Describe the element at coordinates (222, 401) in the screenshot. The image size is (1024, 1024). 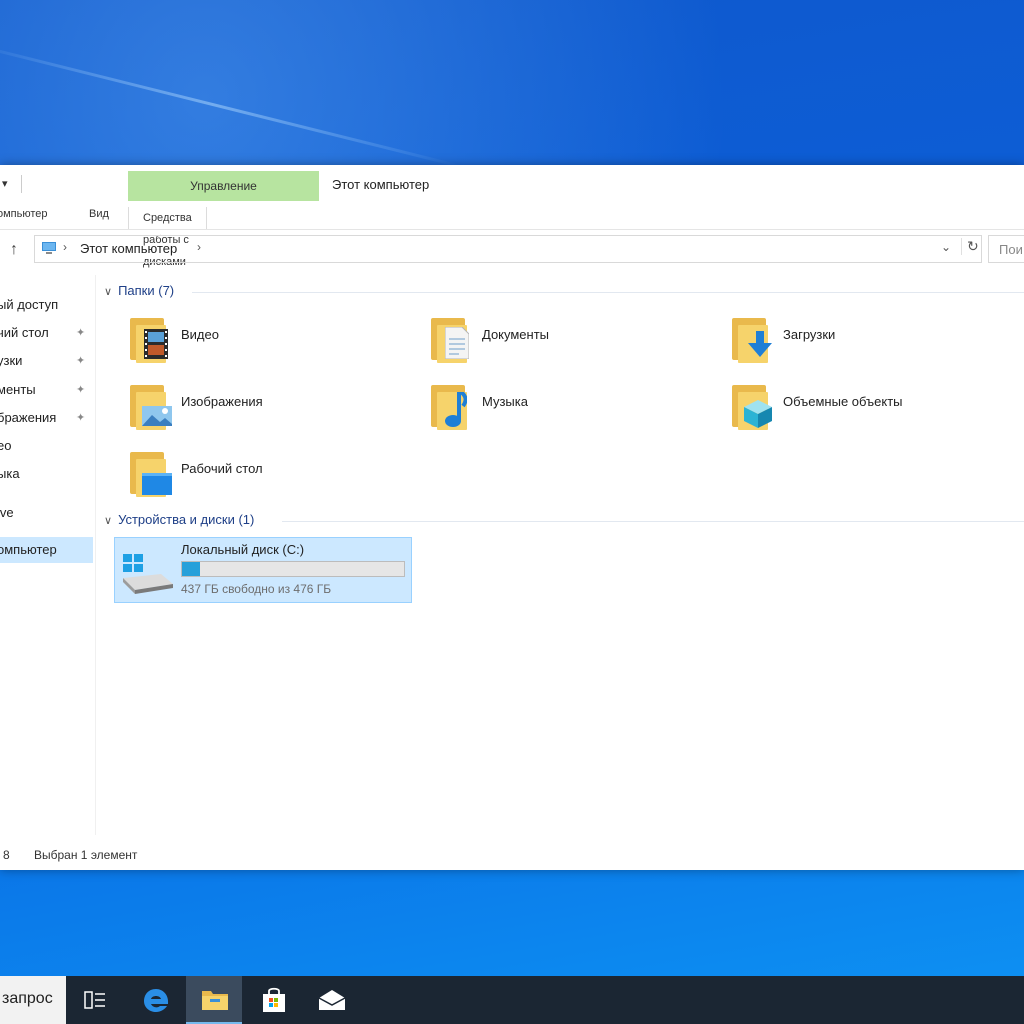
I see `folder-name: Изображения` at that location.